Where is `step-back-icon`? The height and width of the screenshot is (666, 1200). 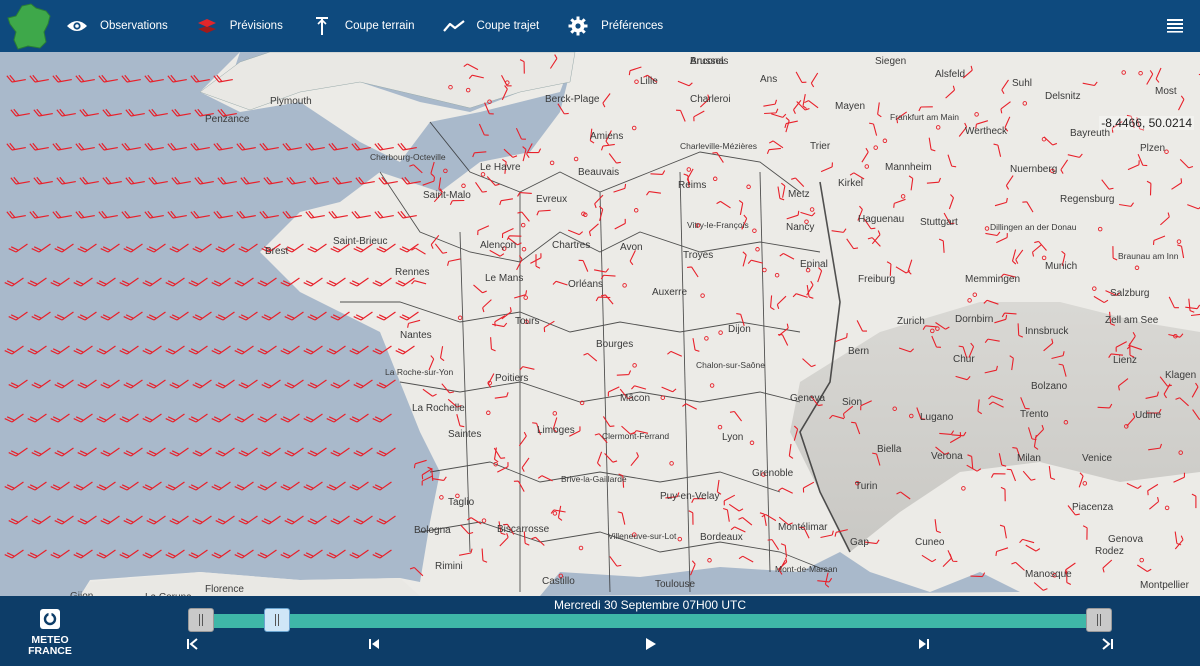
step-back-icon is located at coordinates (374, 644).